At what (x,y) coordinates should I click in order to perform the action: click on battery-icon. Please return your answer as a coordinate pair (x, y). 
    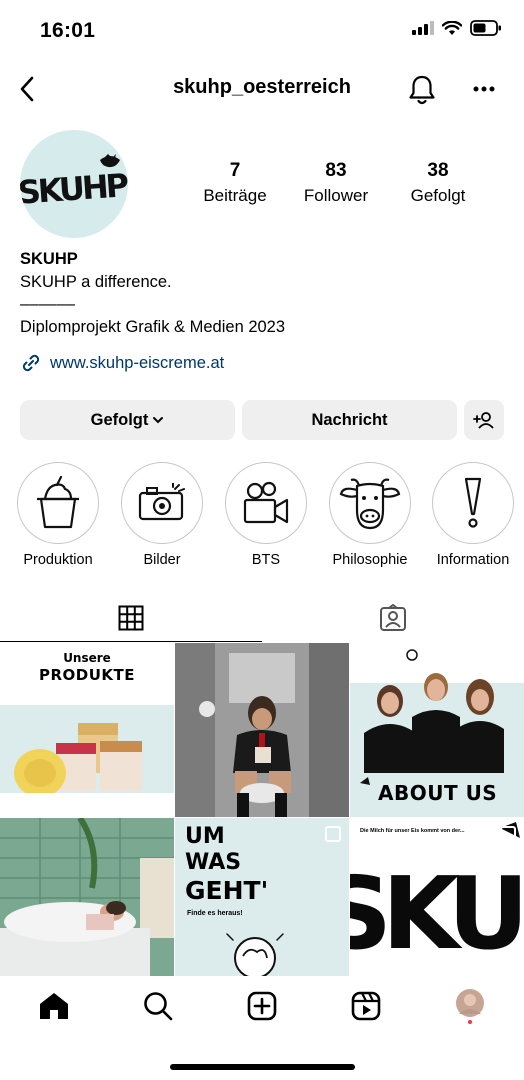
    Looking at the image, I should click on (485, 28).